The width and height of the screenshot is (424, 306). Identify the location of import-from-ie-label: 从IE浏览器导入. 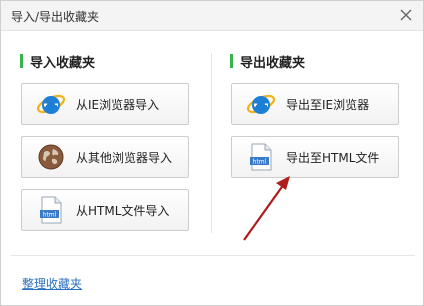
(118, 104).